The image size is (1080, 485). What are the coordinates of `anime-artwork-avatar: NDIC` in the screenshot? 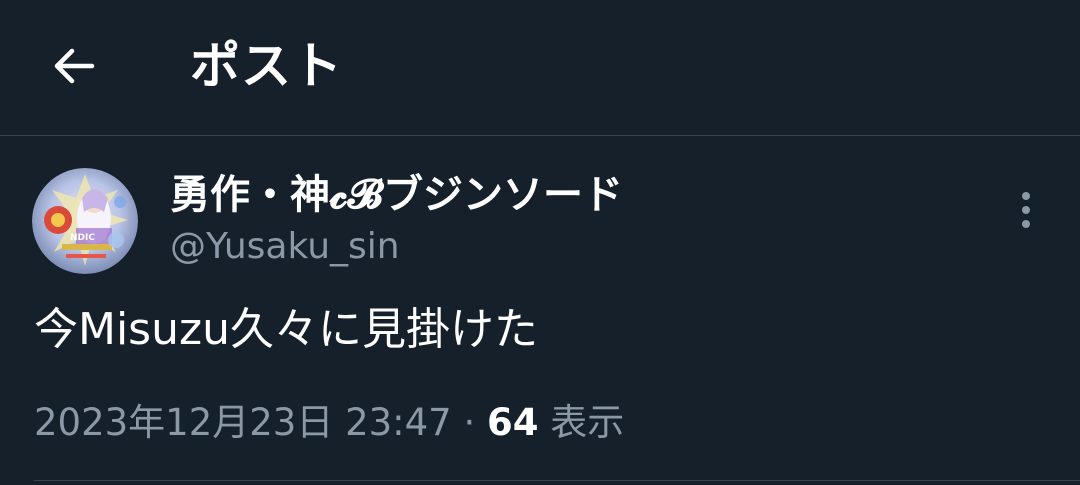 It's located at (85, 221).